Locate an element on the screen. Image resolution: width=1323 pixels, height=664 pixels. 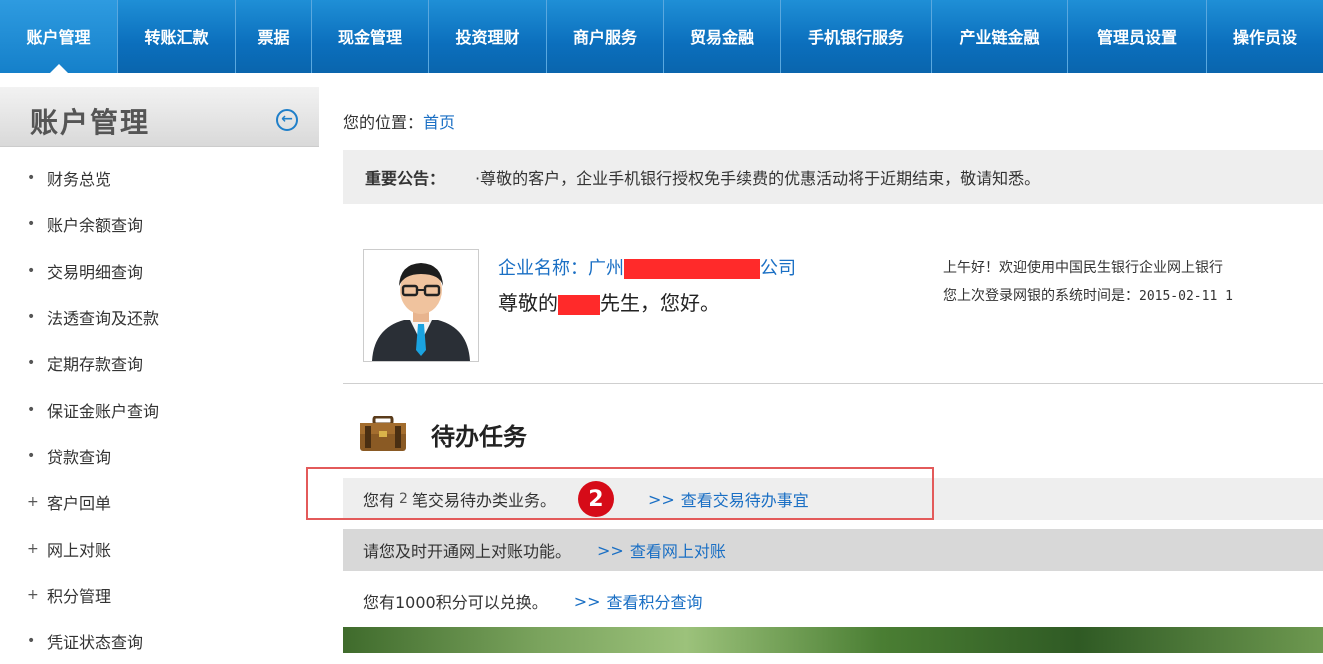
tab-label: 投资理财 is located at coordinates (487, 37).